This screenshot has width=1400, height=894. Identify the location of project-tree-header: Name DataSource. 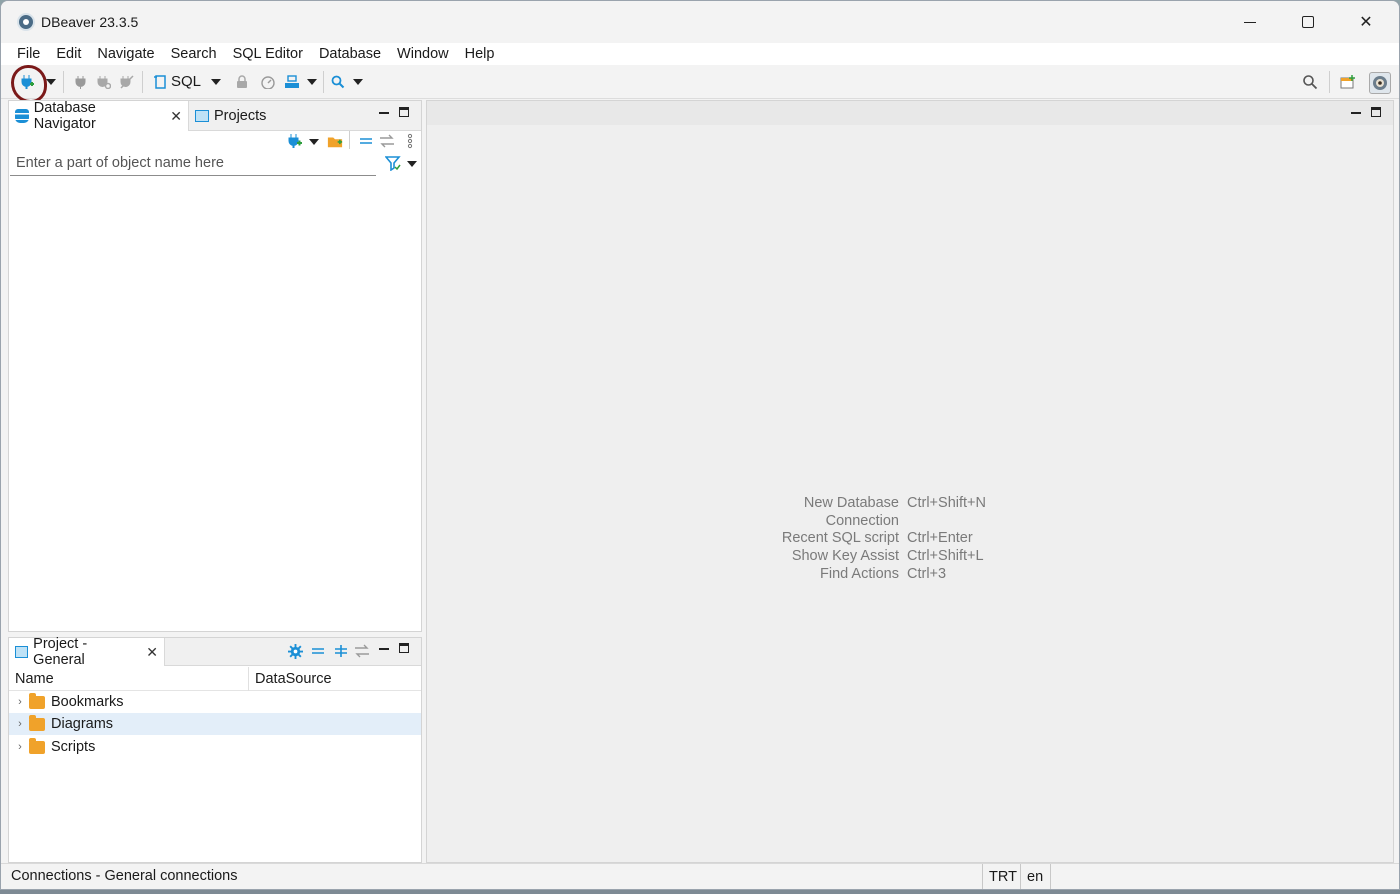
(215, 679).